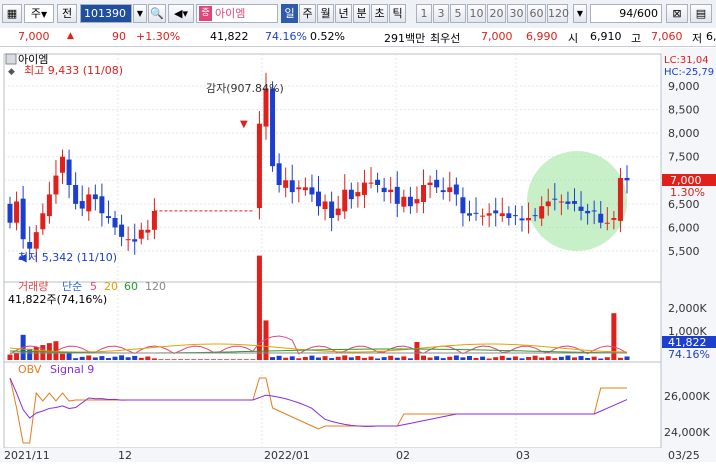 The height and width of the screenshot is (465, 716). Describe the element at coordinates (12, 13) in the screenshot. I see `grid-icon: ▦` at that location.